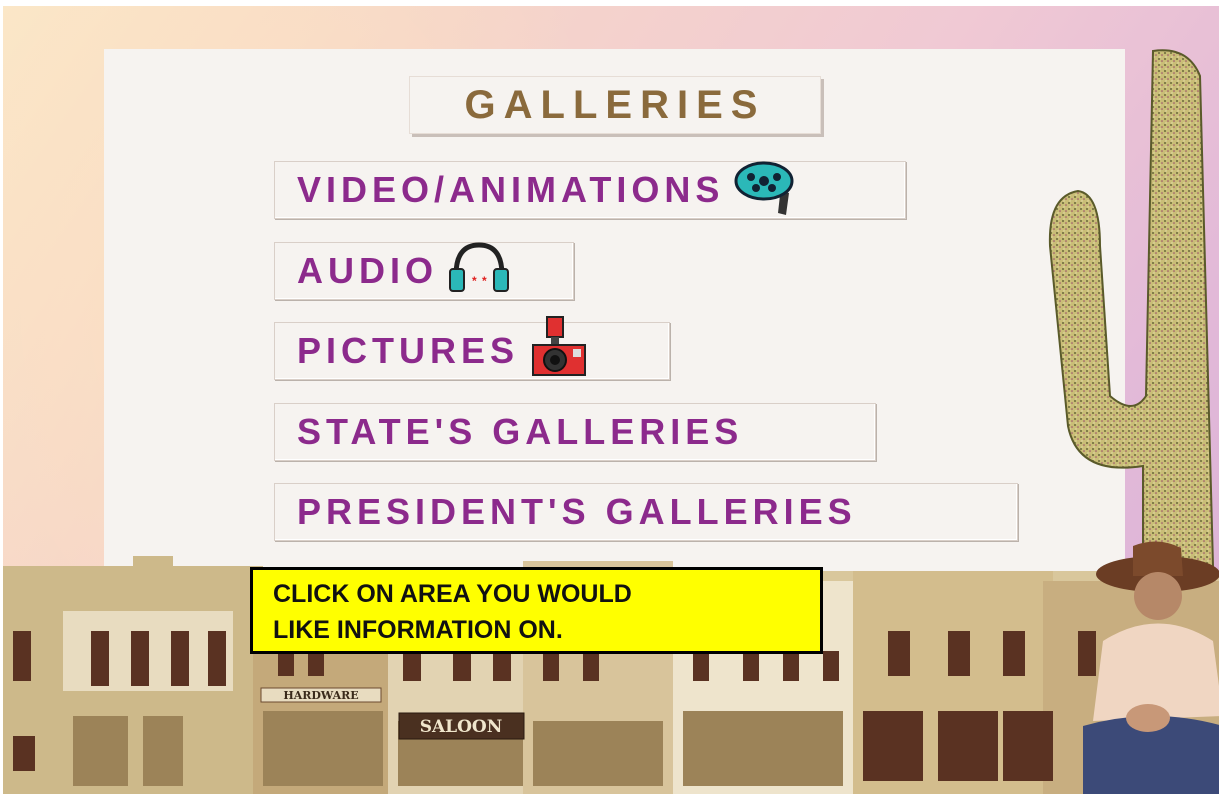 Image resolution: width=1222 pixels, height=796 pixels. I want to click on hardware-sign: HARDWARE, so click(320, 695).